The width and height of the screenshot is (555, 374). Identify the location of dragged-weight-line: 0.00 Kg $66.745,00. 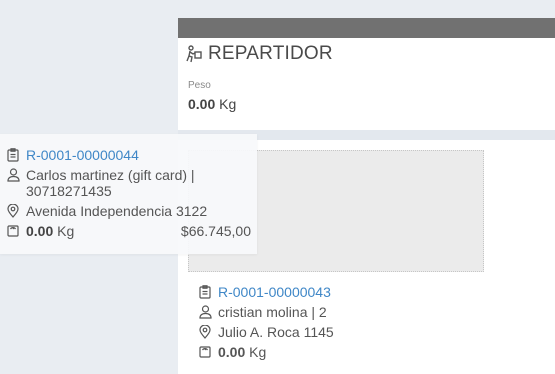
(138, 231).